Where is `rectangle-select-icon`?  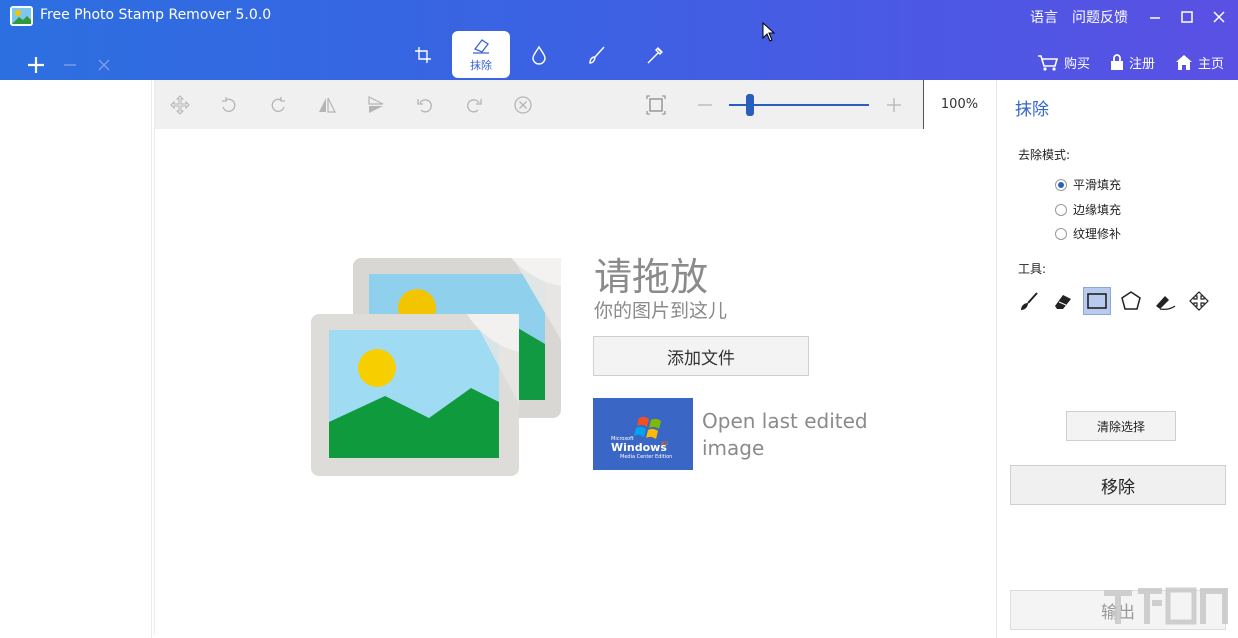
rectangle-select-icon is located at coordinates (1097, 301).